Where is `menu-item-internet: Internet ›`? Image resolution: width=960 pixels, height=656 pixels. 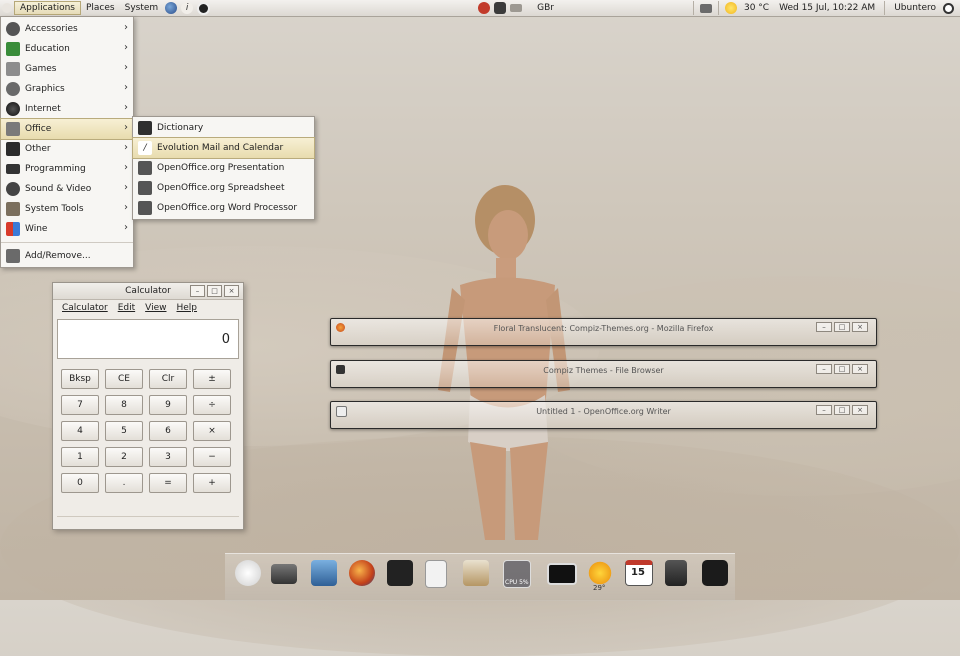
menu-item-internet: Internet › is located at coordinates (67, 109).